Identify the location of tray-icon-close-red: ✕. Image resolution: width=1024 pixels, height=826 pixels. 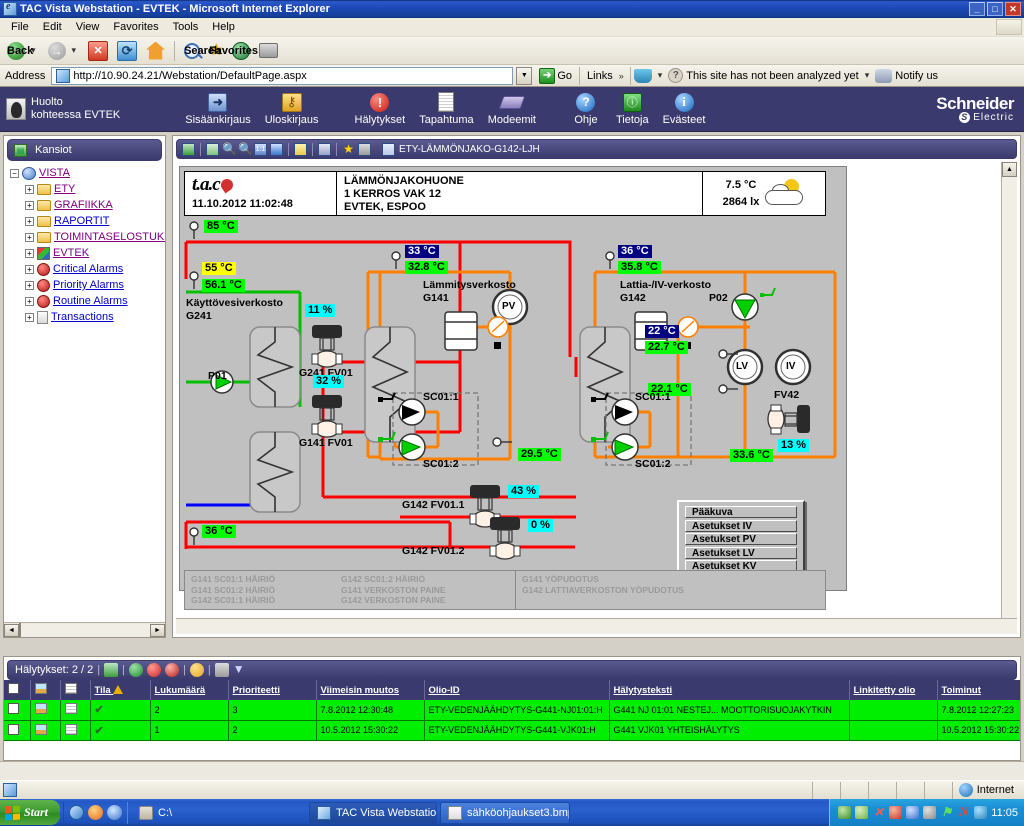
(878, 812).